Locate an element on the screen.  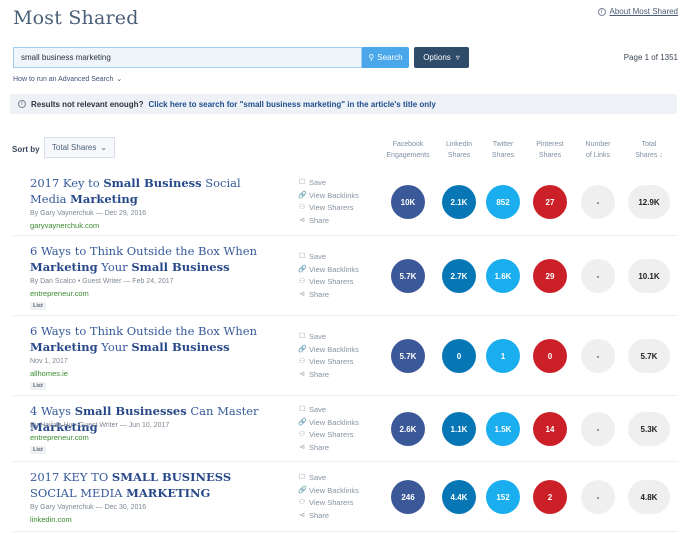
twitter-count-badge: 1.6K is located at coordinates (503, 276).